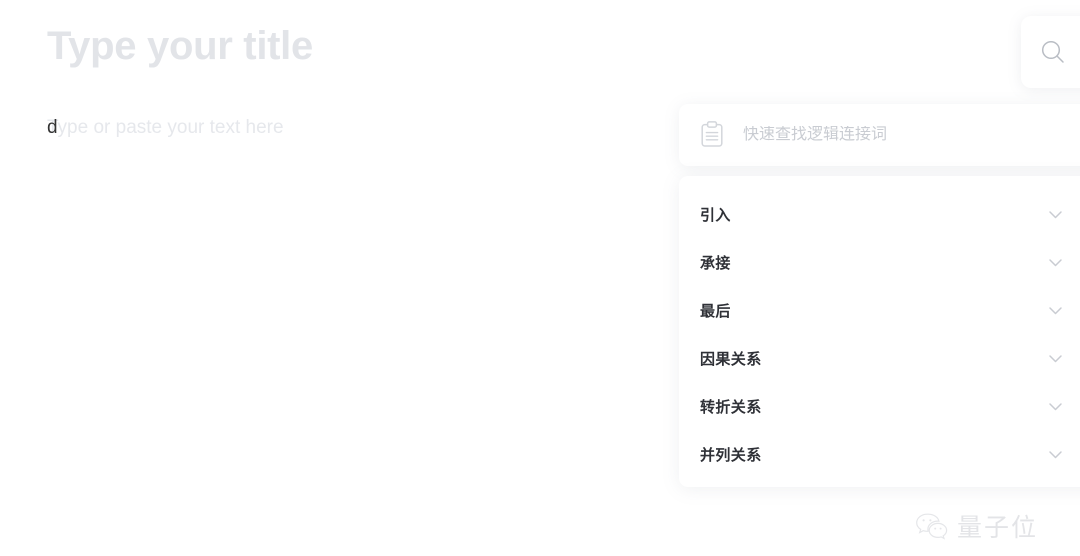  What do you see at coordinates (998, 527) in the screenshot?
I see `watermark-text: 量子位` at bounding box center [998, 527].